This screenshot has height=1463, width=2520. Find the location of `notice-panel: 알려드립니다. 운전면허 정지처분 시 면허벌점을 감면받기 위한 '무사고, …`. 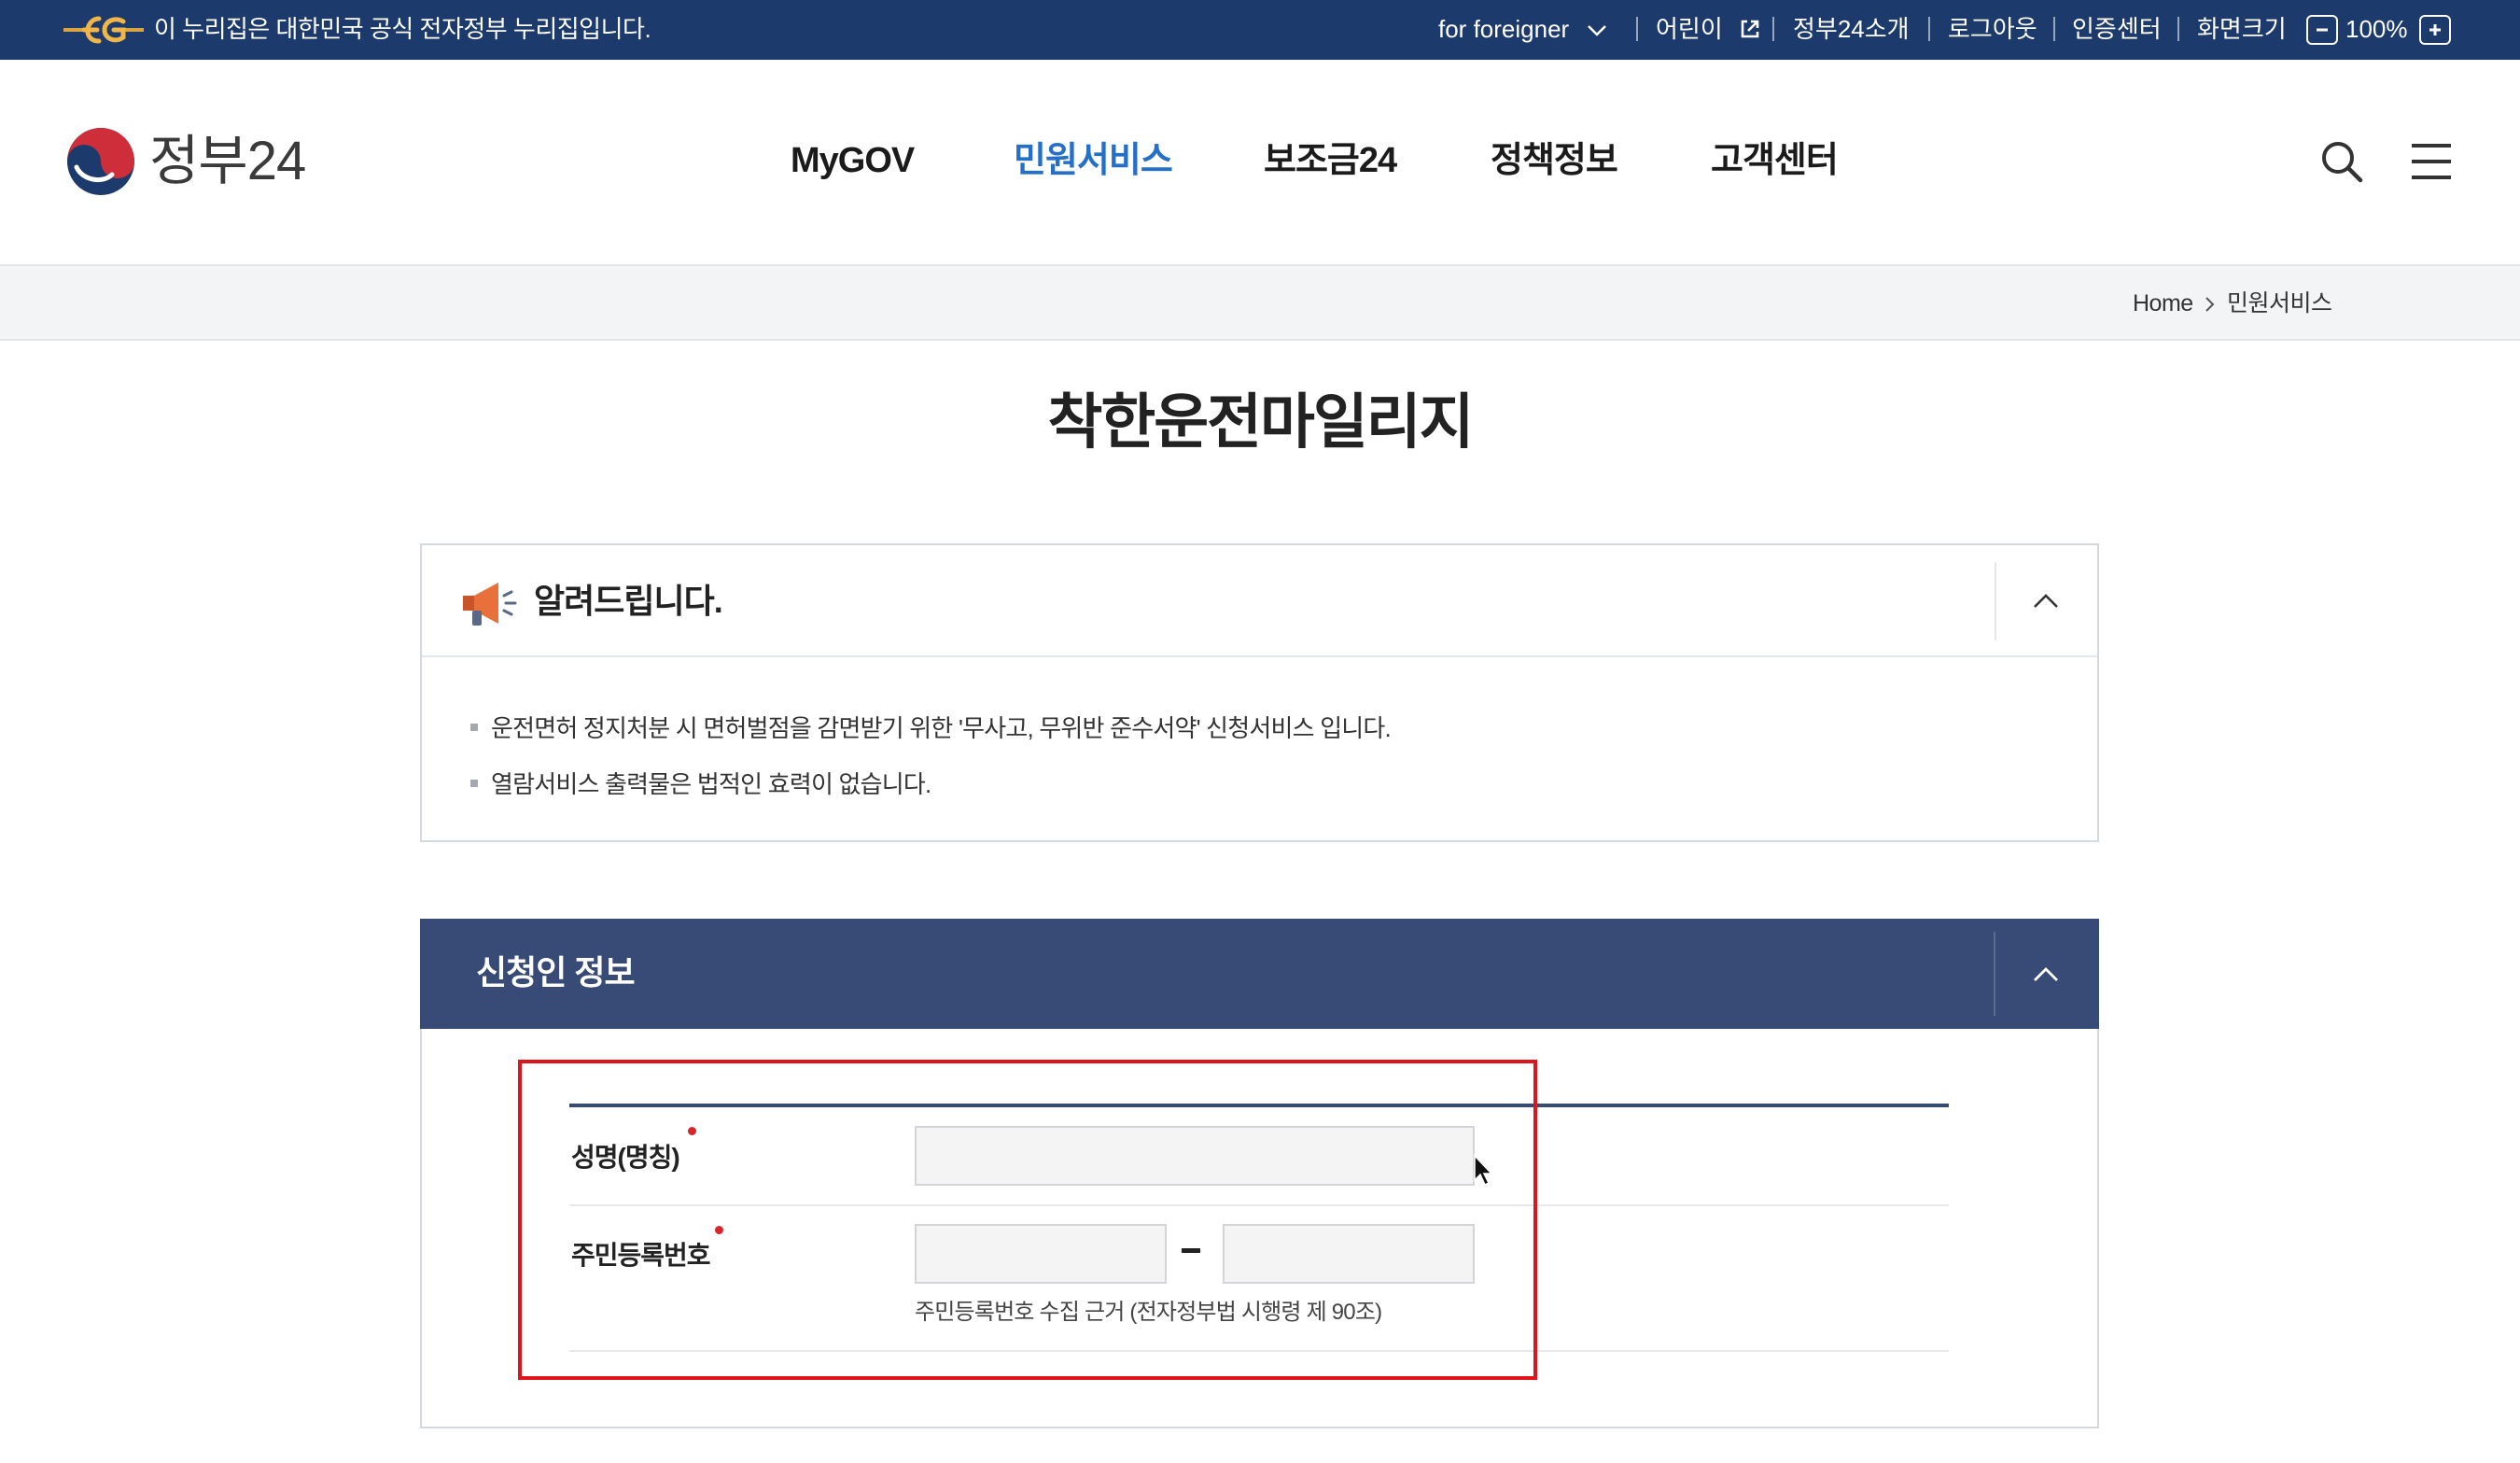

notice-panel: 알려드립니다. 운전면허 정지처분 시 면허벌점을 감면받기 위한 '무사고, … is located at coordinates (1259, 692).